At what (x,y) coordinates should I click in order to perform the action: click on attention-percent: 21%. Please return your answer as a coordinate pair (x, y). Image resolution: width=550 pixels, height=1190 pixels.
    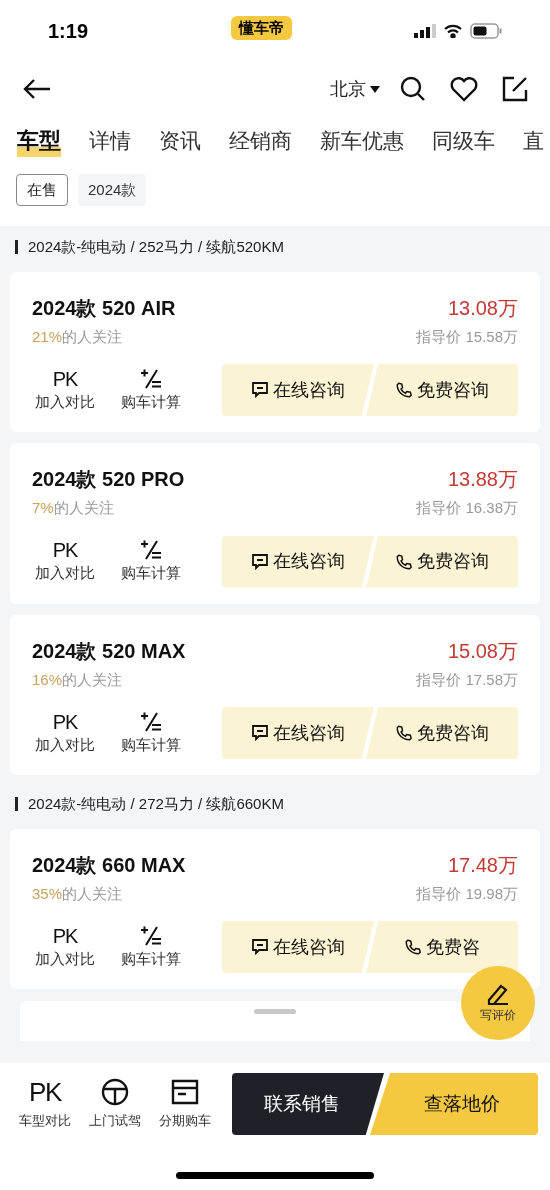
    Looking at the image, I should click on (47, 336).